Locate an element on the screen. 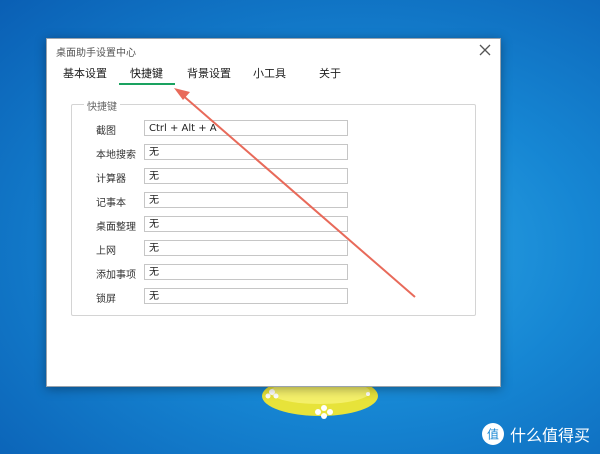 The height and width of the screenshot is (454, 600). tab-widgets: 小工具 is located at coordinates (269, 73).